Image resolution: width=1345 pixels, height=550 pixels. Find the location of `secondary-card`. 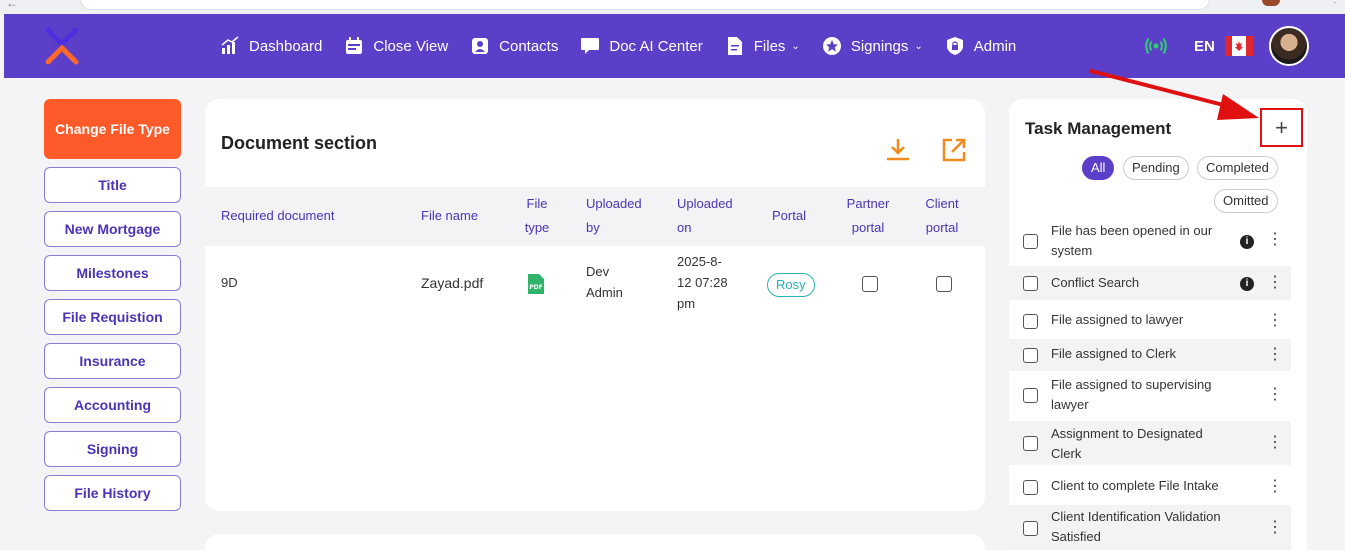

secondary-card is located at coordinates (595, 542).